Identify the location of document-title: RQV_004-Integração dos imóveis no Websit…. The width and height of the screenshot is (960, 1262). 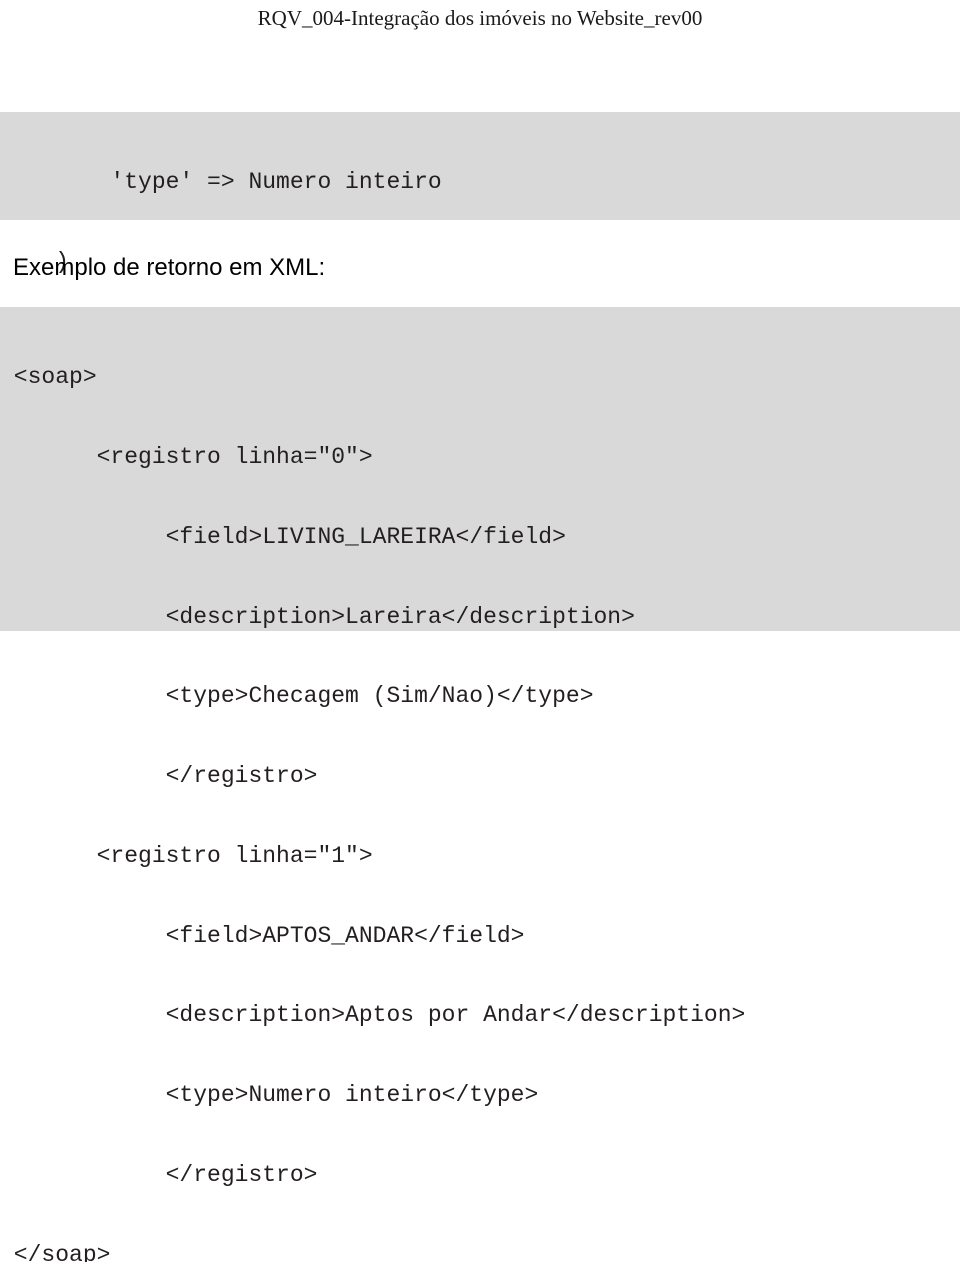
(480, 18).